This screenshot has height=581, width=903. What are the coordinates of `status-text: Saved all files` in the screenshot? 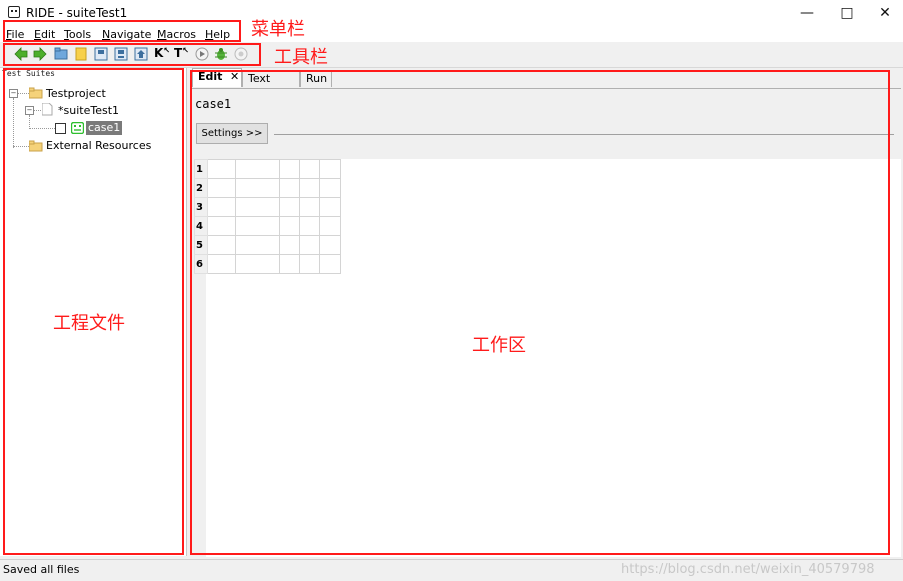 It's located at (41, 569).